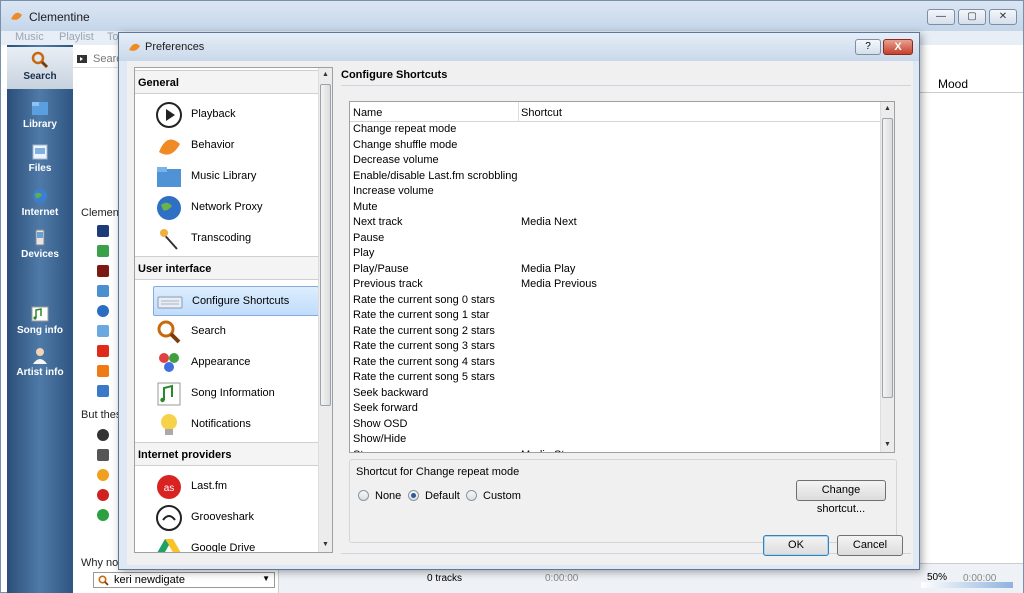 The width and height of the screenshot is (1024, 593). What do you see at coordinates (103, 435) in the screenshot?
I see `grooveshark-small-icon` at bounding box center [103, 435].